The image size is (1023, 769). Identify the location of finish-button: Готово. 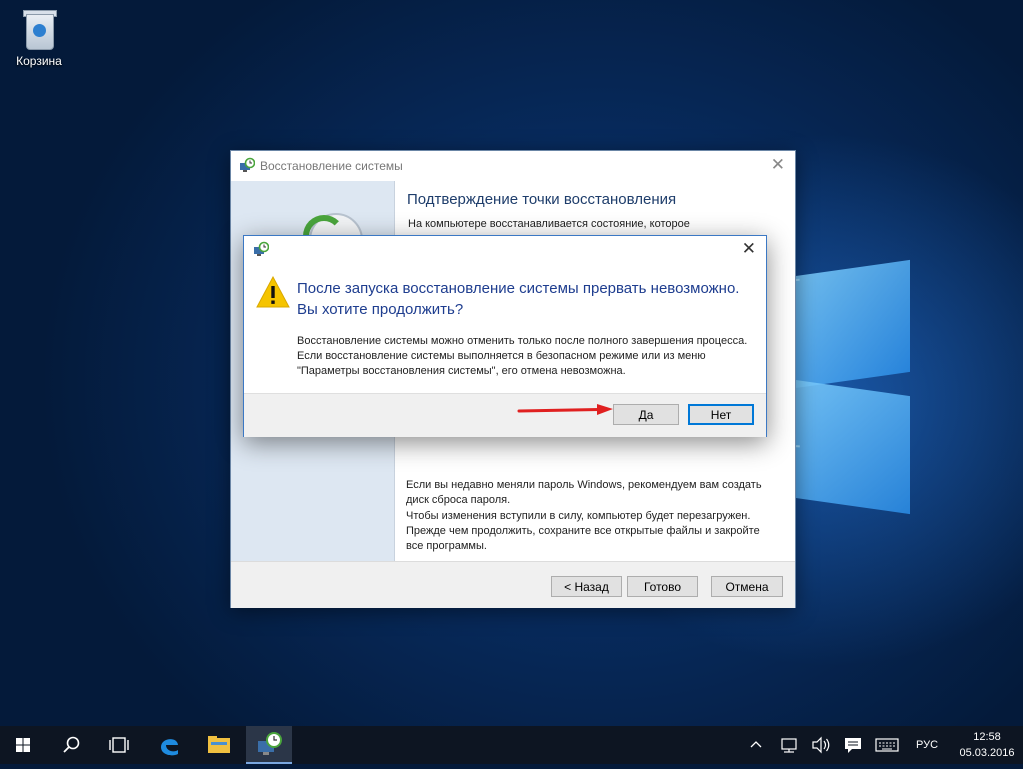
(662, 586).